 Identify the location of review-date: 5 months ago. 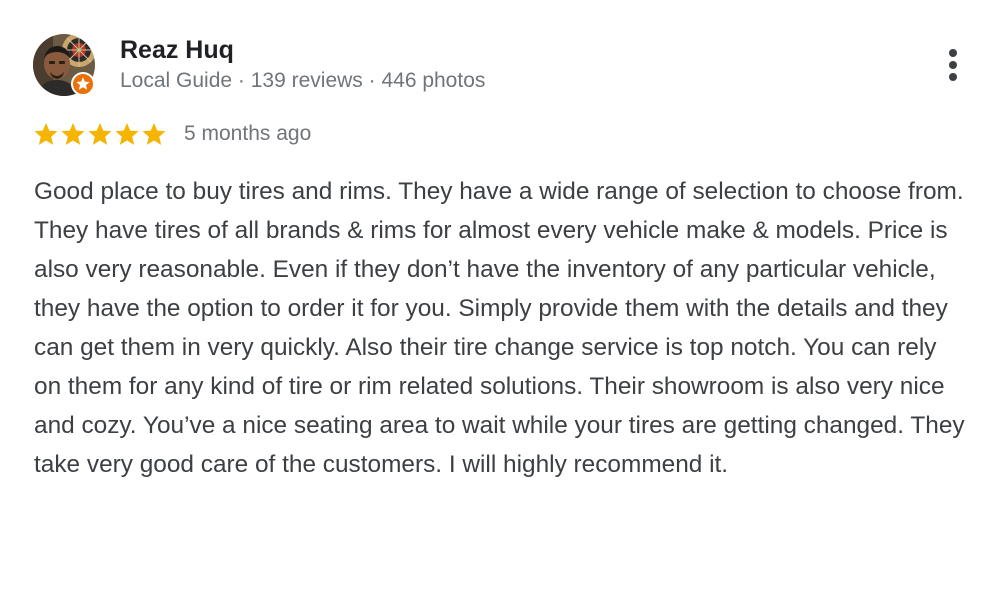
(248, 133).